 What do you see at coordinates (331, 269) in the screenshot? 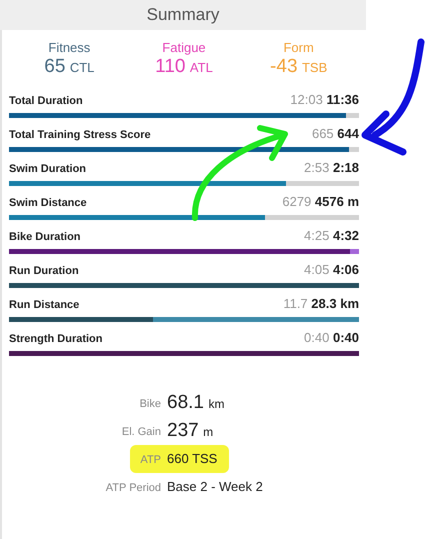
I see `metric-value: 4:05 4:06` at bounding box center [331, 269].